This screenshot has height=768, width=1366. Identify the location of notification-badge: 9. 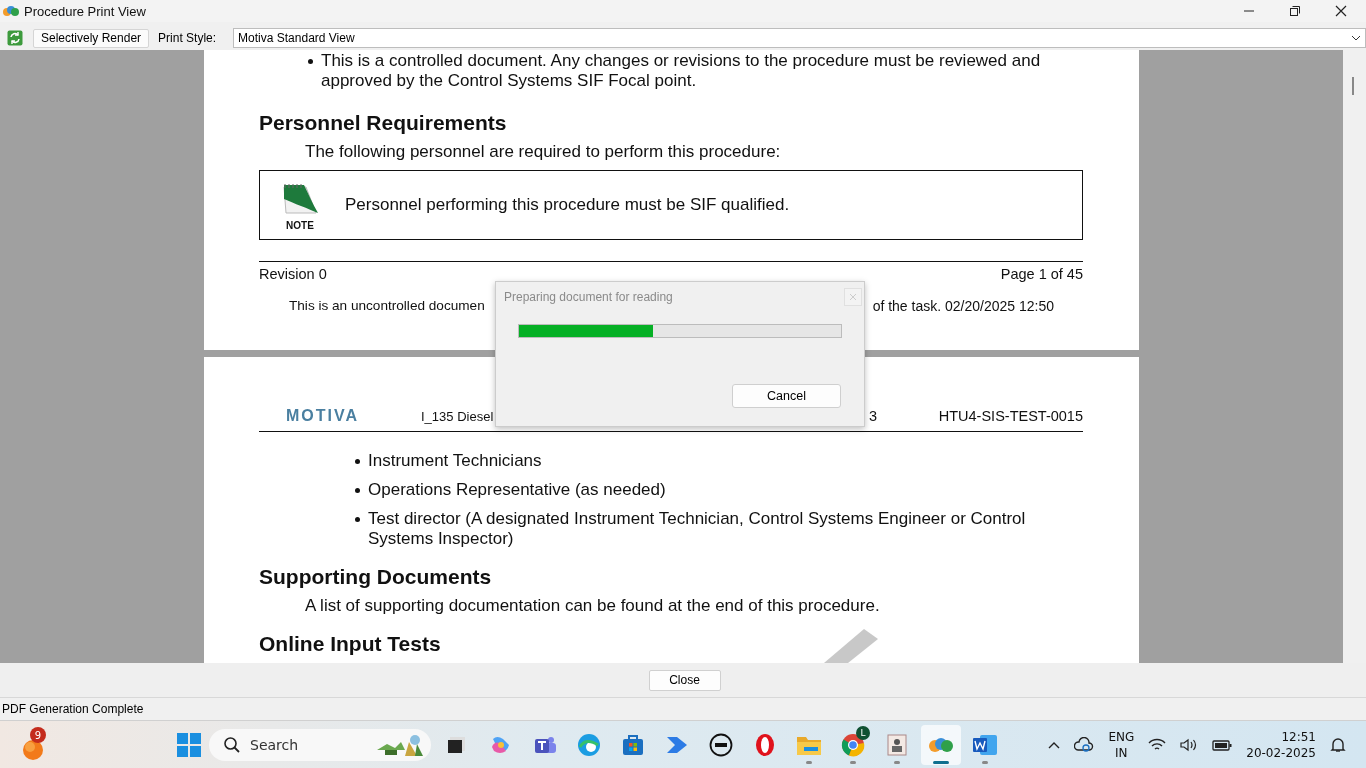
(38, 735).